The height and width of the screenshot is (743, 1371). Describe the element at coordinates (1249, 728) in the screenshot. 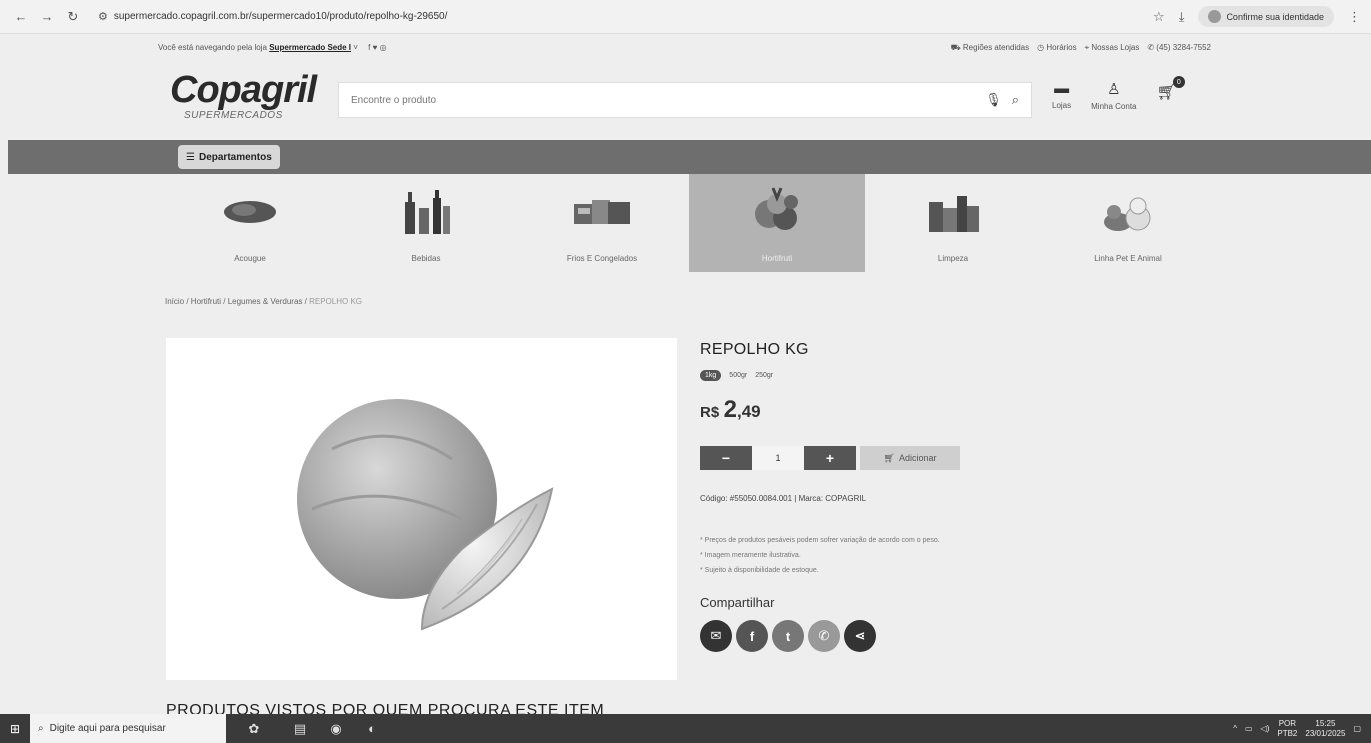

I see `network-icon: ▭` at that location.